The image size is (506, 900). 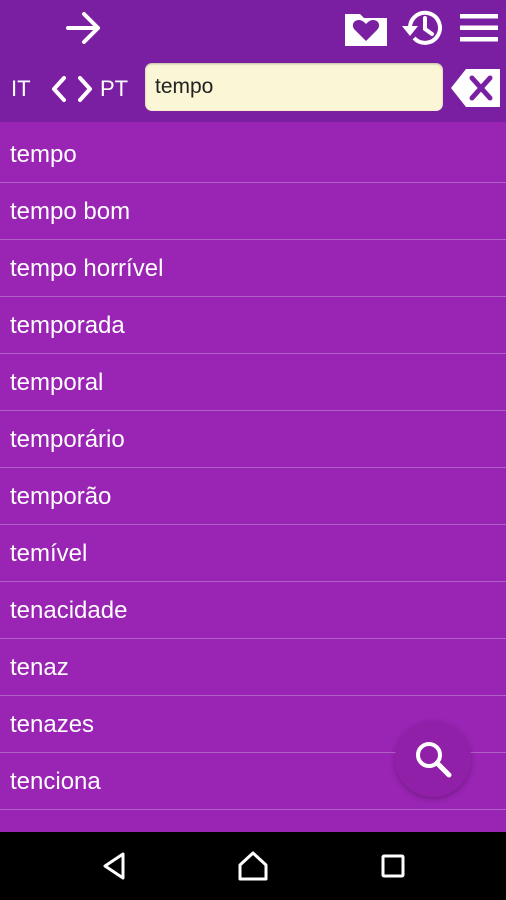 What do you see at coordinates (253, 154) in the screenshot?
I see `list-item: tempo` at bounding box center [253, 154].